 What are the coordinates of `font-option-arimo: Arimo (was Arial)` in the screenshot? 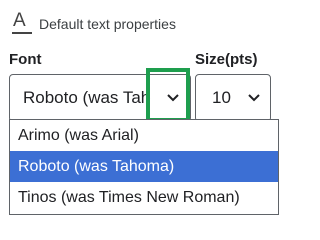 It's located at (144, 135).